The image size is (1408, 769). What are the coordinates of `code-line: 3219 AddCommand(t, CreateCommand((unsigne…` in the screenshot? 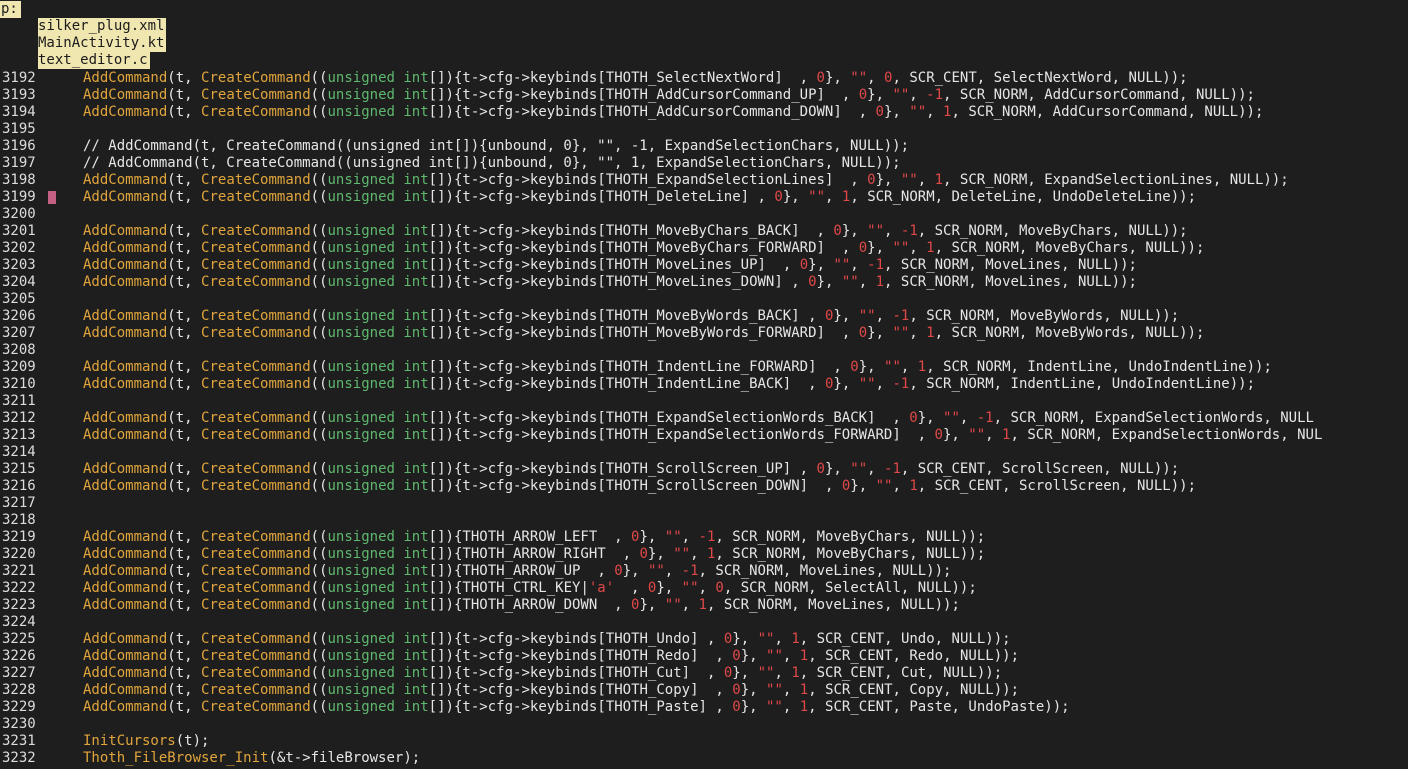 It's located at (704, 537).